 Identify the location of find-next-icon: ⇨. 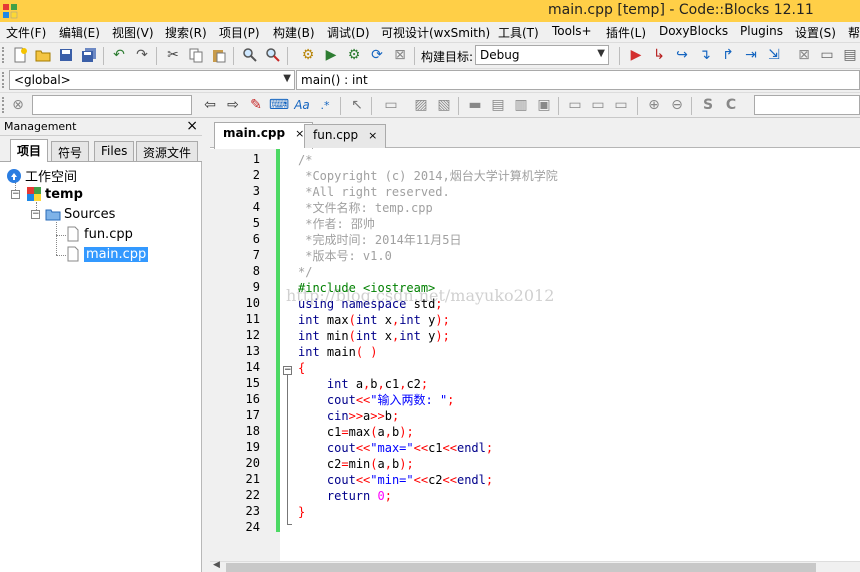
(233, 105).